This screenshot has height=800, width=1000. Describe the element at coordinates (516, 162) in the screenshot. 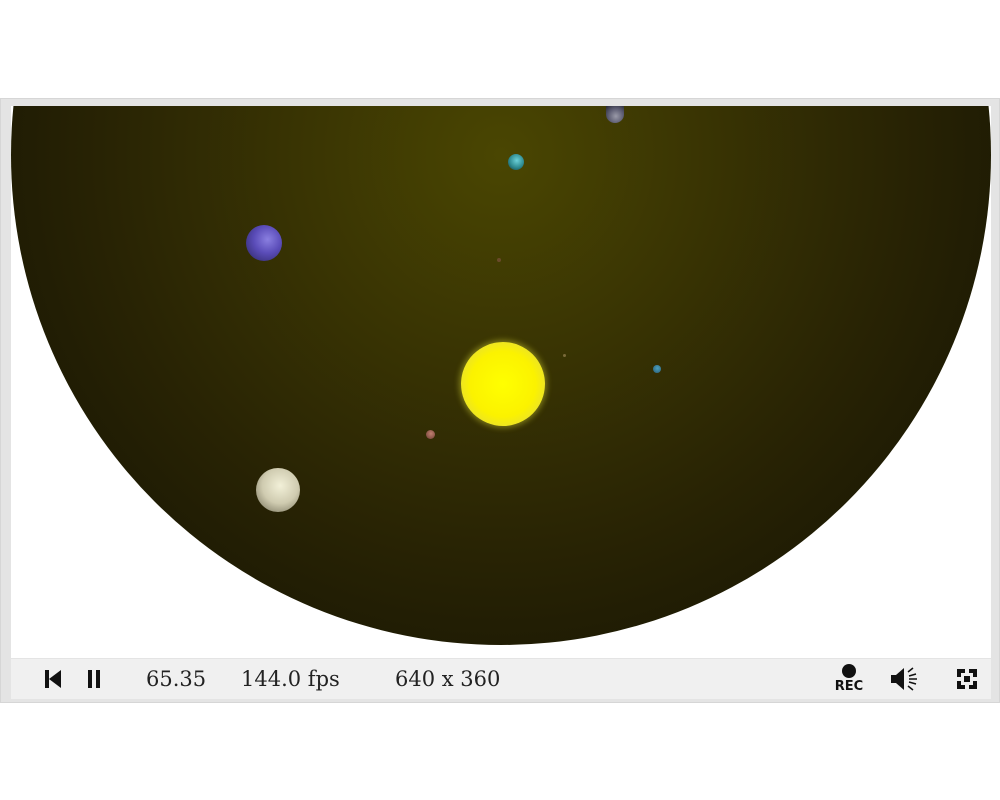

I see `teal-planet` at that location.